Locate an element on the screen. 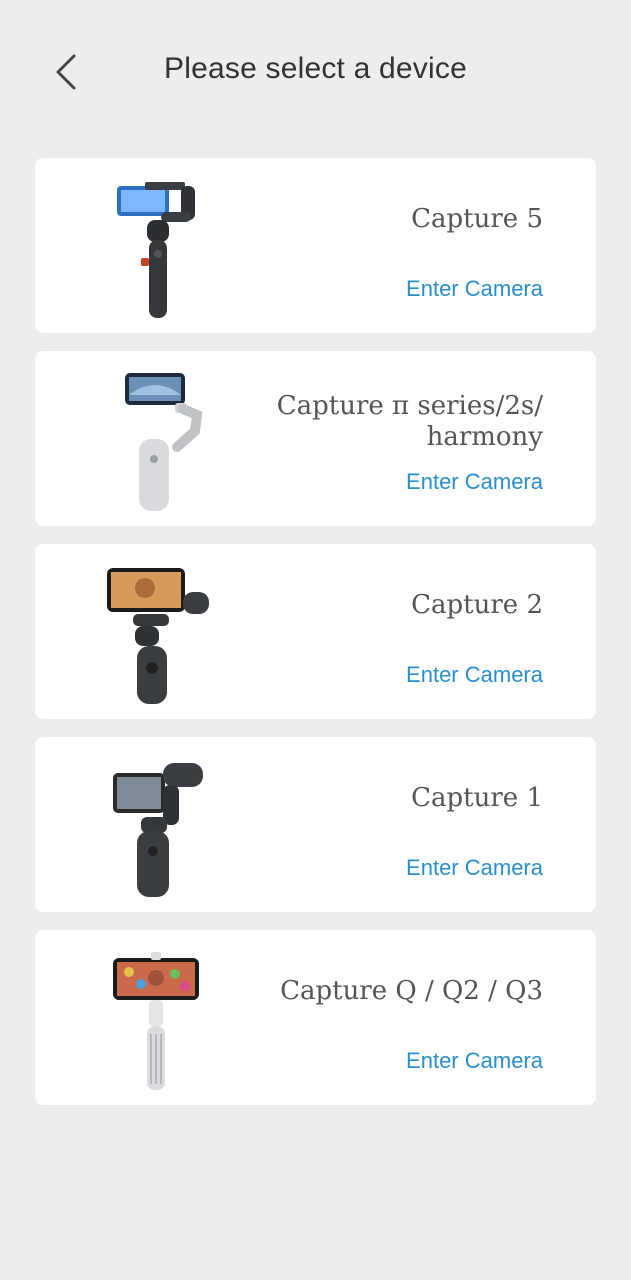  device-card-capture-5: Capture 5 Enter Camera is located at coordinates (315, 245).